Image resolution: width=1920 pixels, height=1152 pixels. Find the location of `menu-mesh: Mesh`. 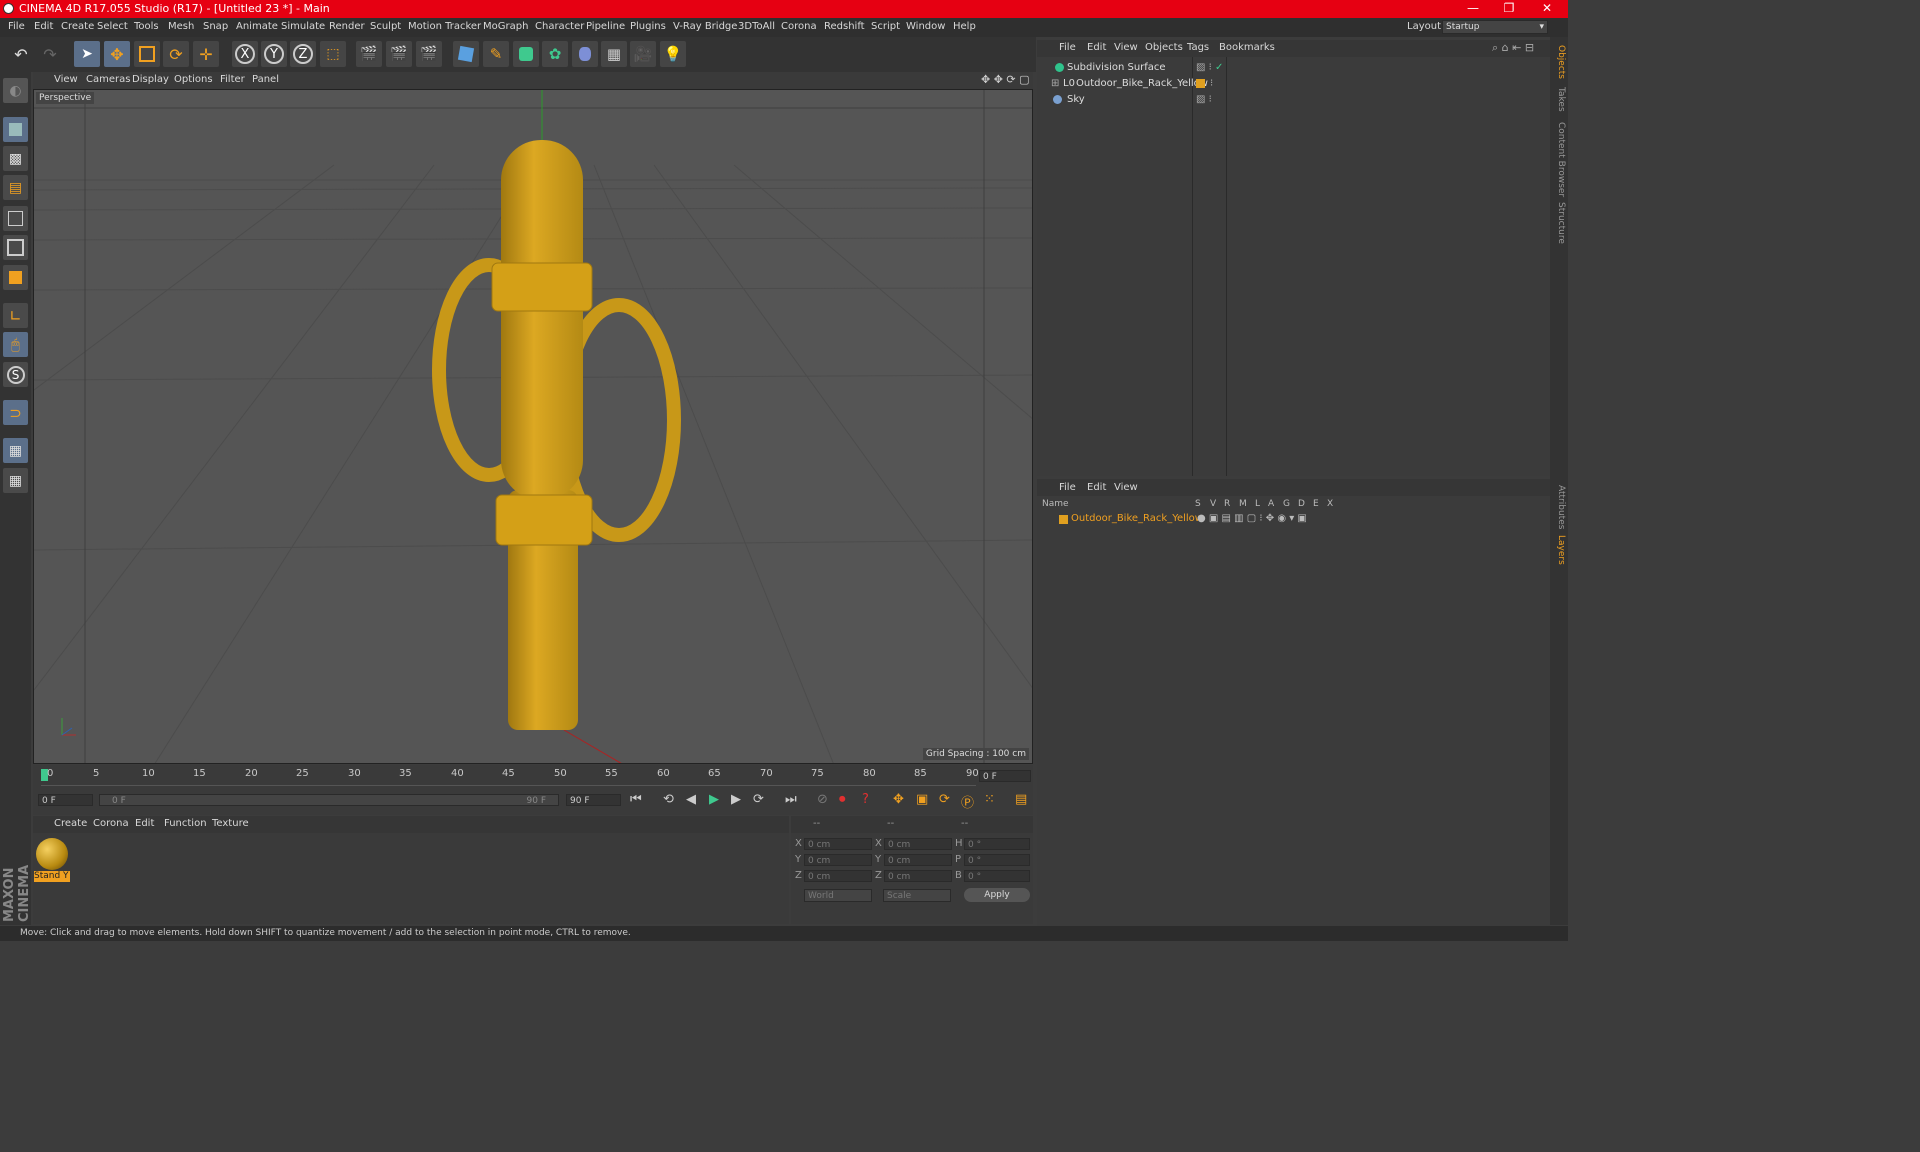

menu-mesh: Mesh is located at coordinates (181, 26).